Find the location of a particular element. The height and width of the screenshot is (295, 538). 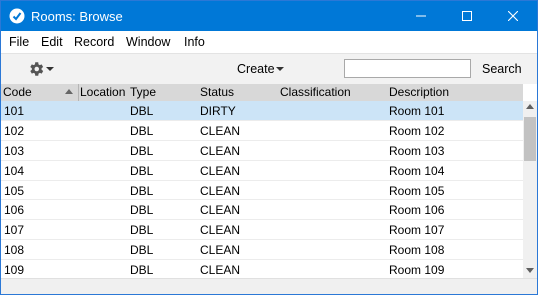

close-icon is located at coordinates (513, 16).